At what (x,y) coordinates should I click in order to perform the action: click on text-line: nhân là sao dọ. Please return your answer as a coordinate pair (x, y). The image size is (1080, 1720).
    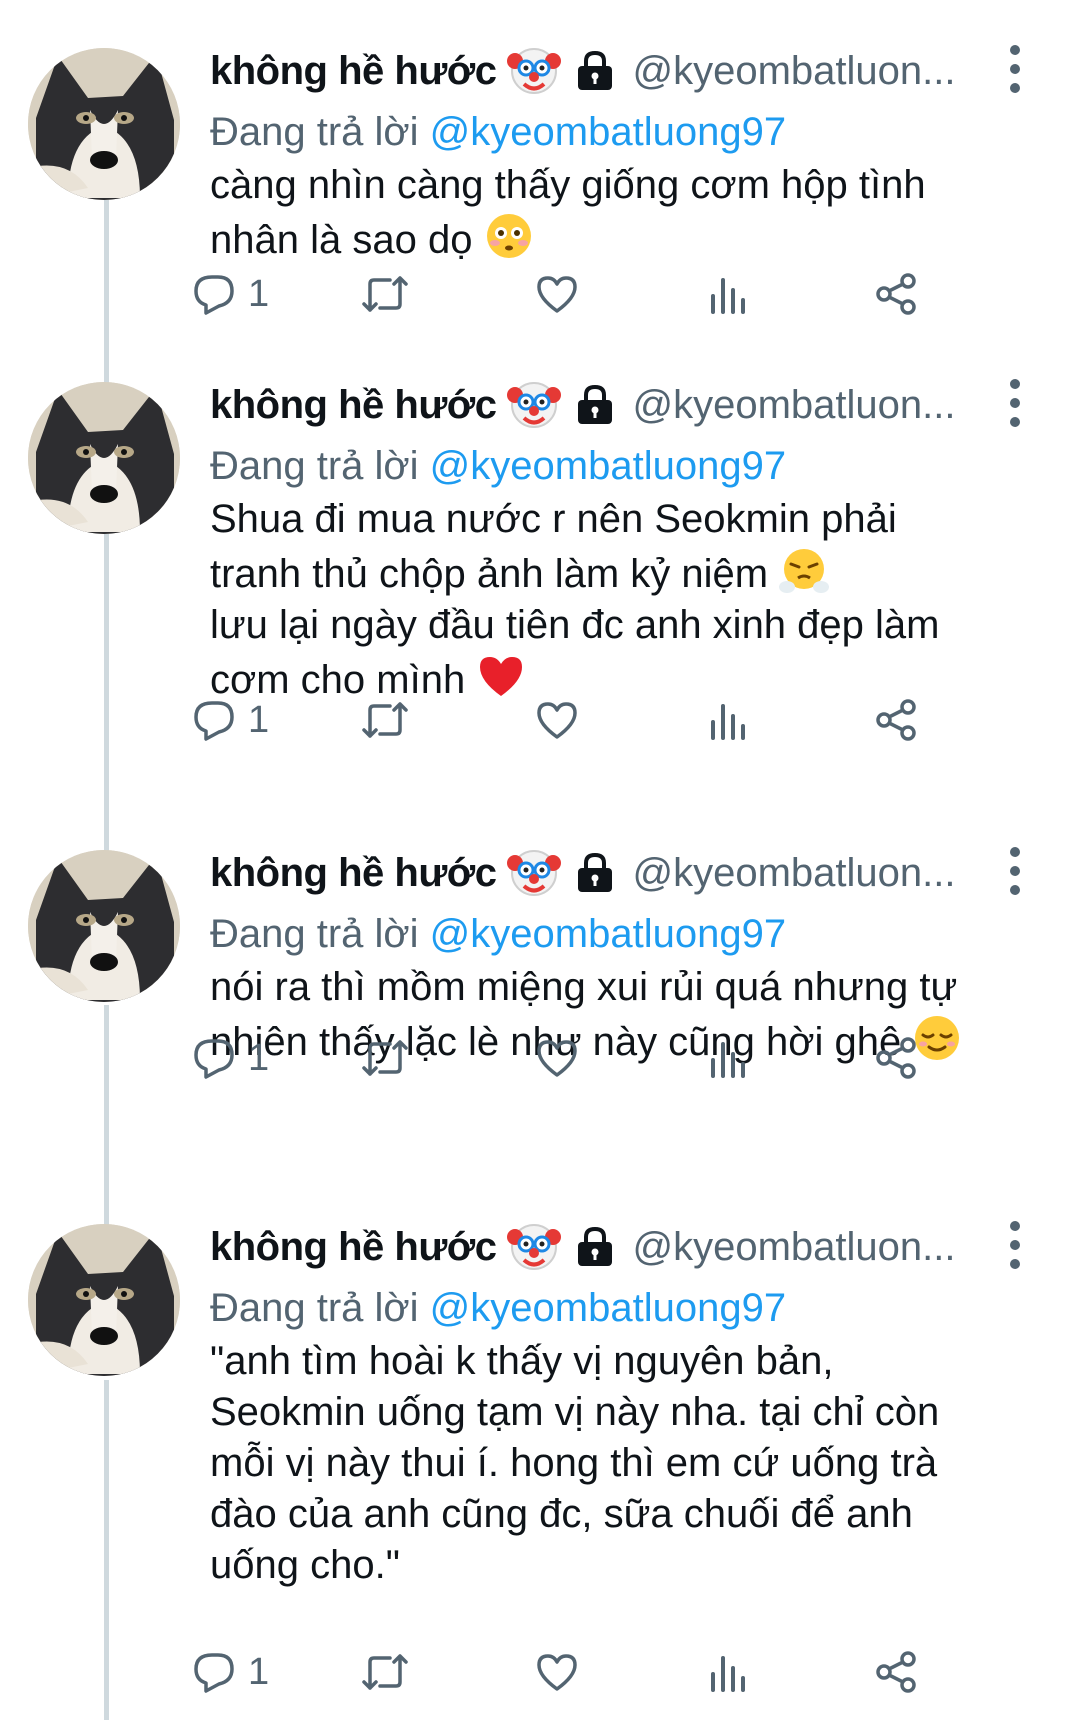
    Looking at the image, I should click on (341, 240).